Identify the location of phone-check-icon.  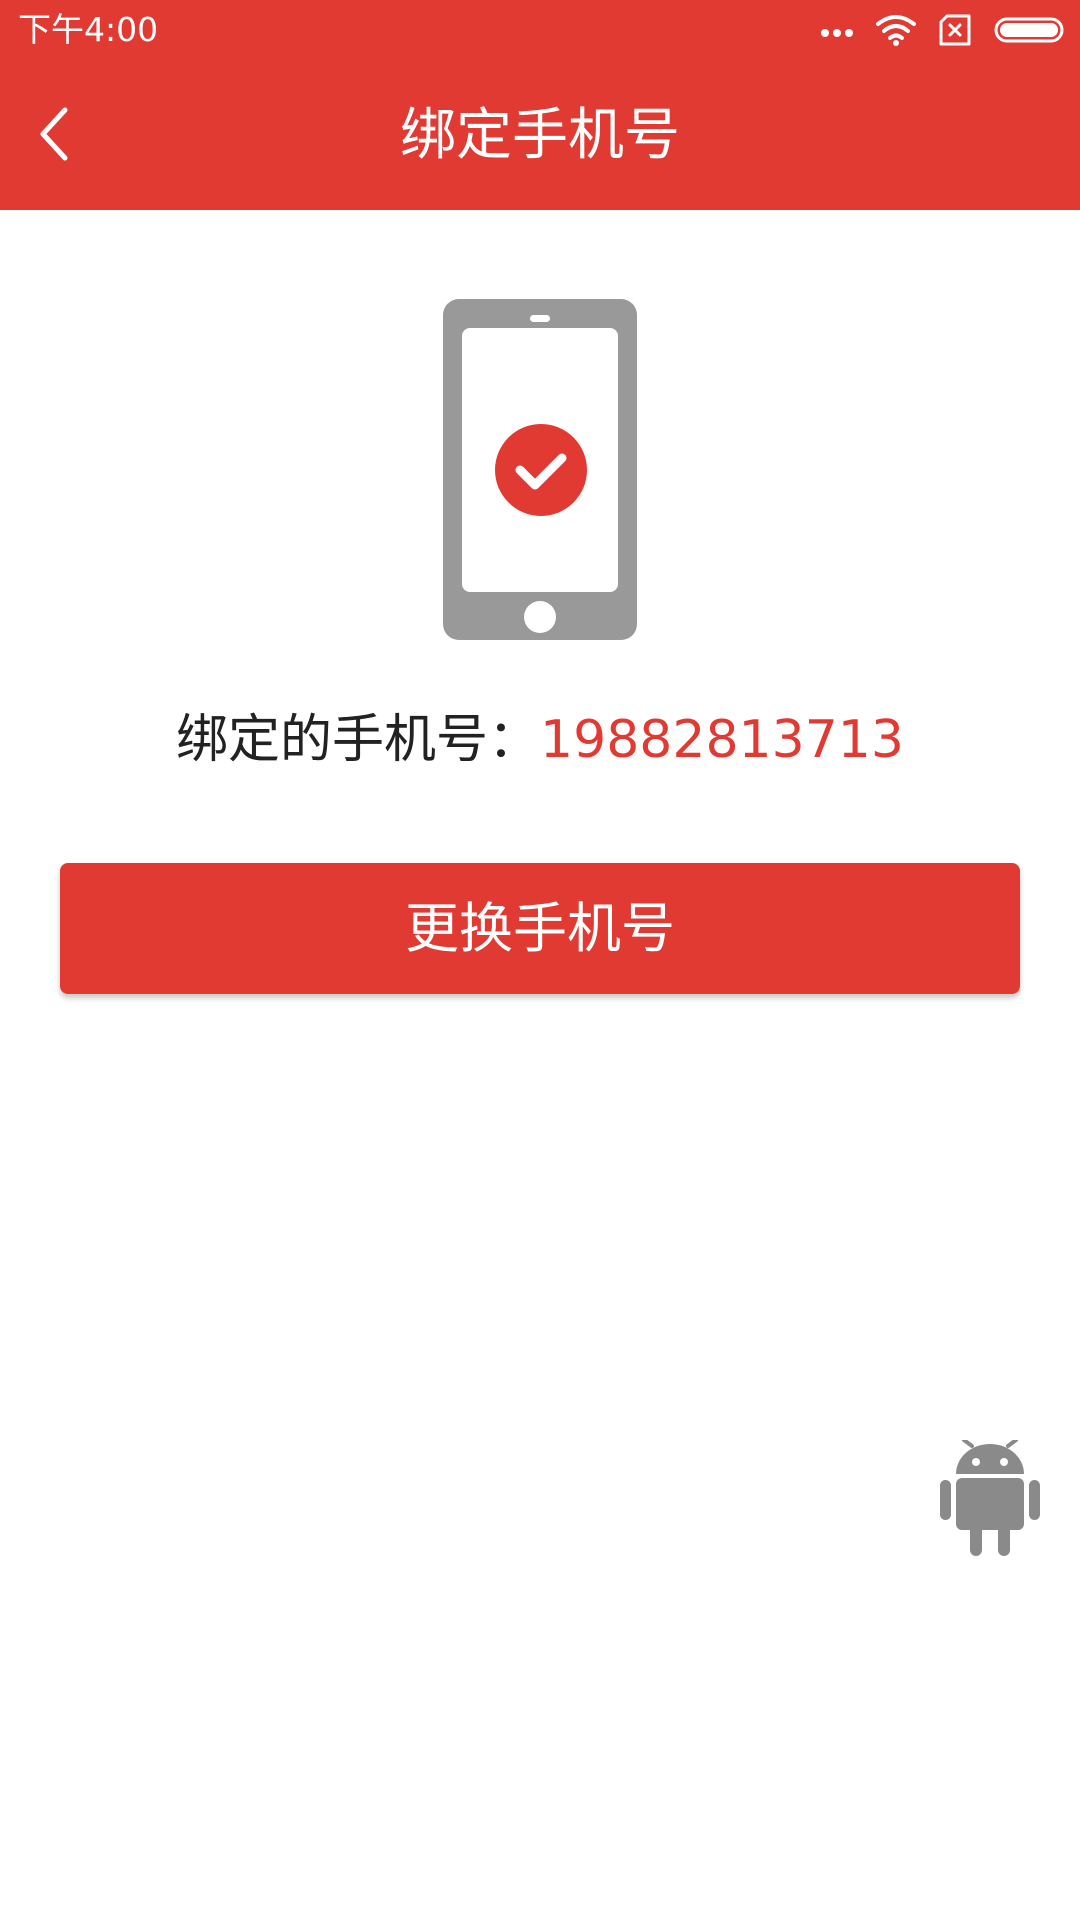
(540, 469).